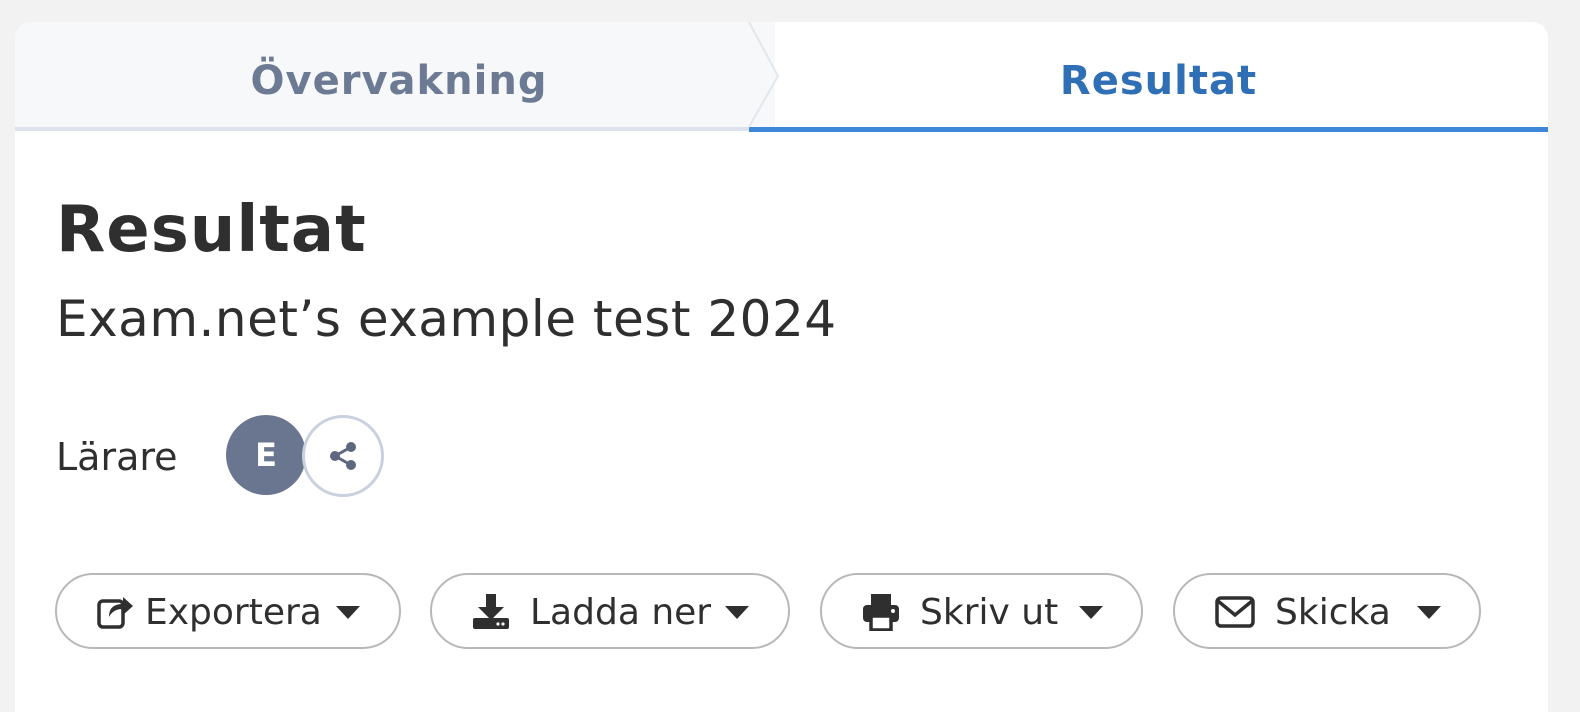 The width and height of the screenshot is (1580, 712). What do you see at coordinates (881, 612) in the screenshot?
I see `print-icon` at bounding box center [881, 612].